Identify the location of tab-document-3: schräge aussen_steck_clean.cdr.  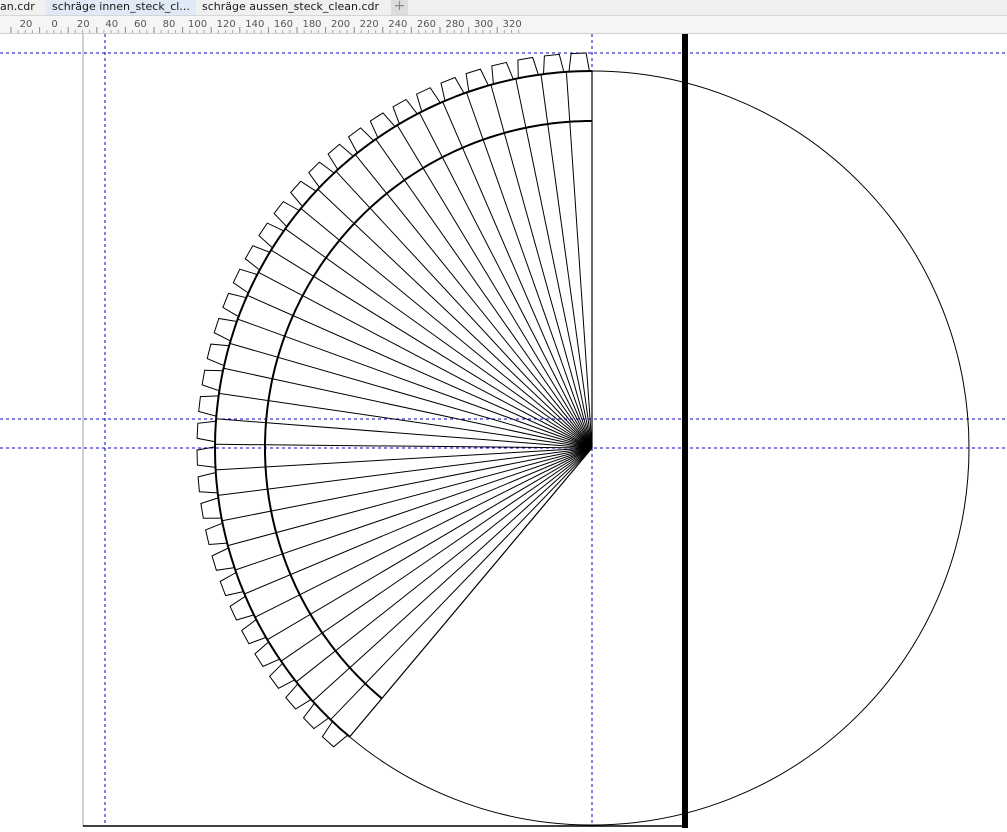
(291, 7).